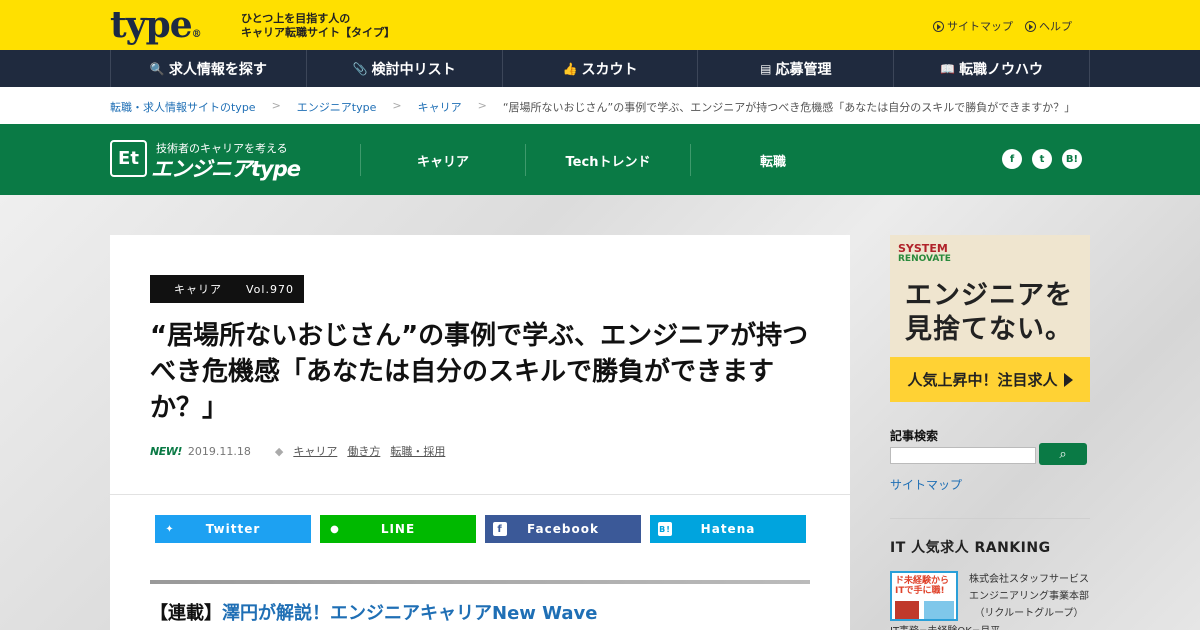 This screenshot has width=1200, height=630. Describe the element at coordinates (157, 68) in the screenshot. I see `search-icon: 🔍` at that location.